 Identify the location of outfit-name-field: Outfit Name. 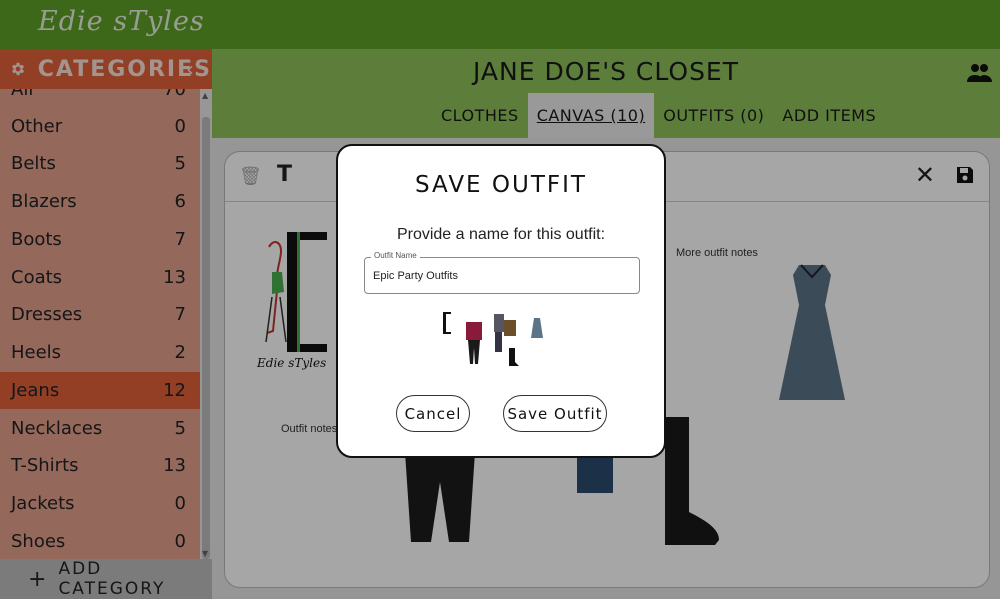
(502, 272).